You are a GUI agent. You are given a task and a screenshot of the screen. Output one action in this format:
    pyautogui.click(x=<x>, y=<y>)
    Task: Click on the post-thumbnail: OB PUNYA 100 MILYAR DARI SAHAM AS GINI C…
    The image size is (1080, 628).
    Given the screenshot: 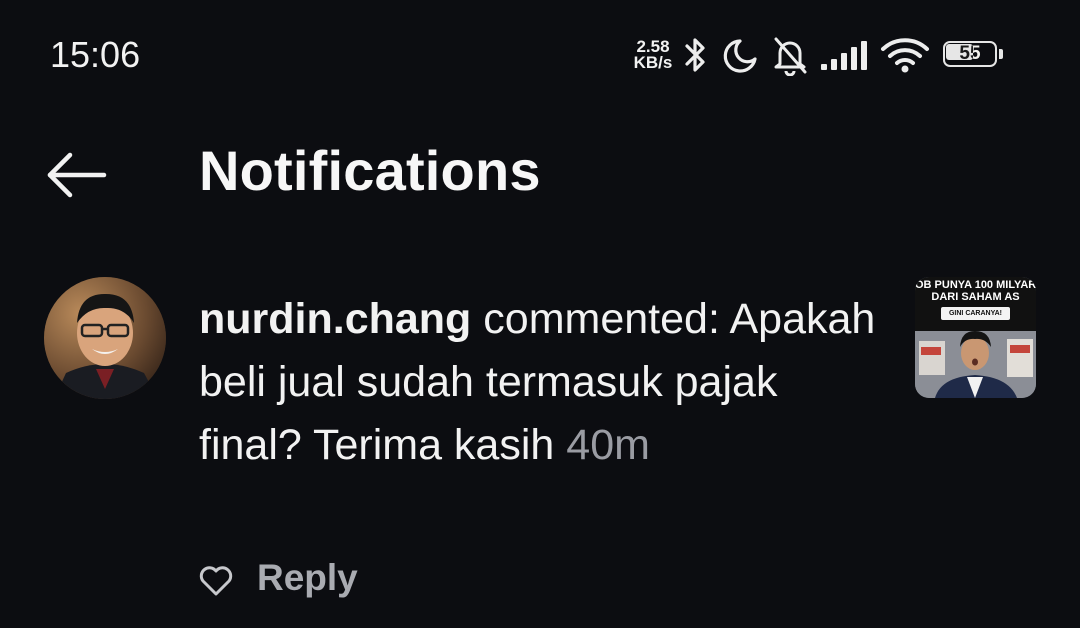 What is the action you would take?
    pyautogui.click(x=975, y=337)
    